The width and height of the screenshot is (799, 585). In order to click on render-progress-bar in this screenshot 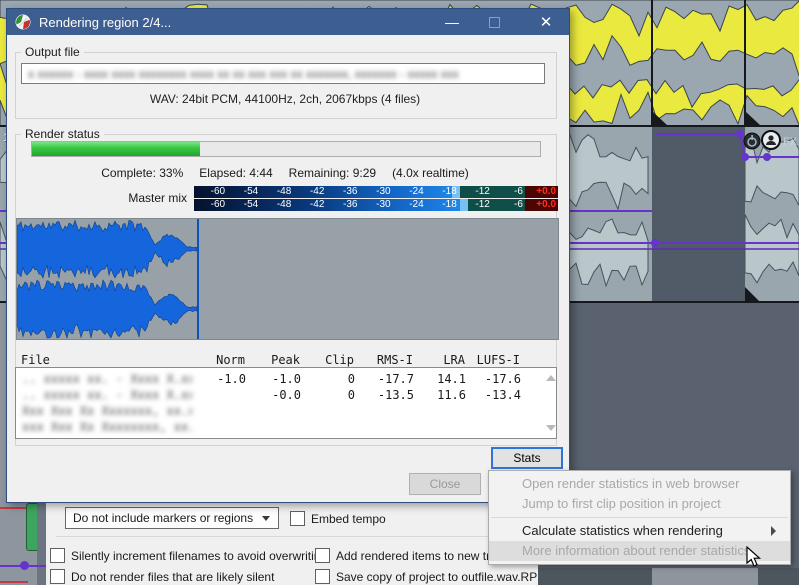, I will do `click(286, 149)`.